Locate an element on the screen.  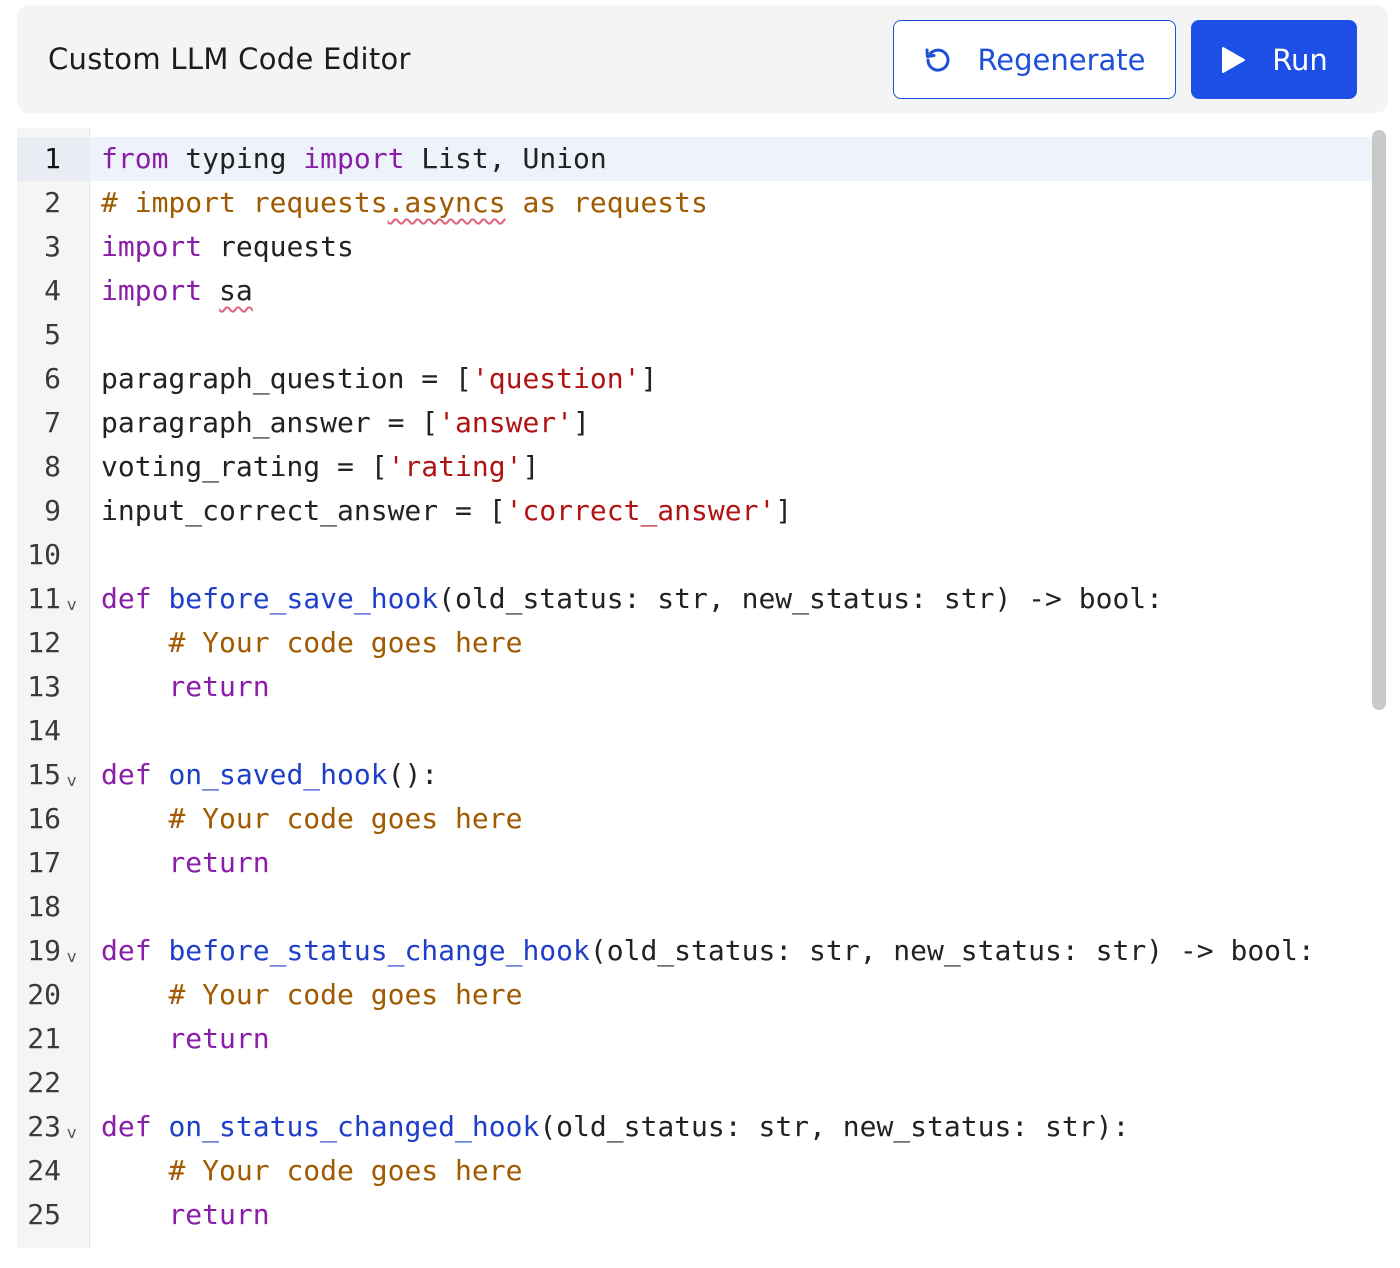
line-number: 23 is located at coordinates (44, 1126).